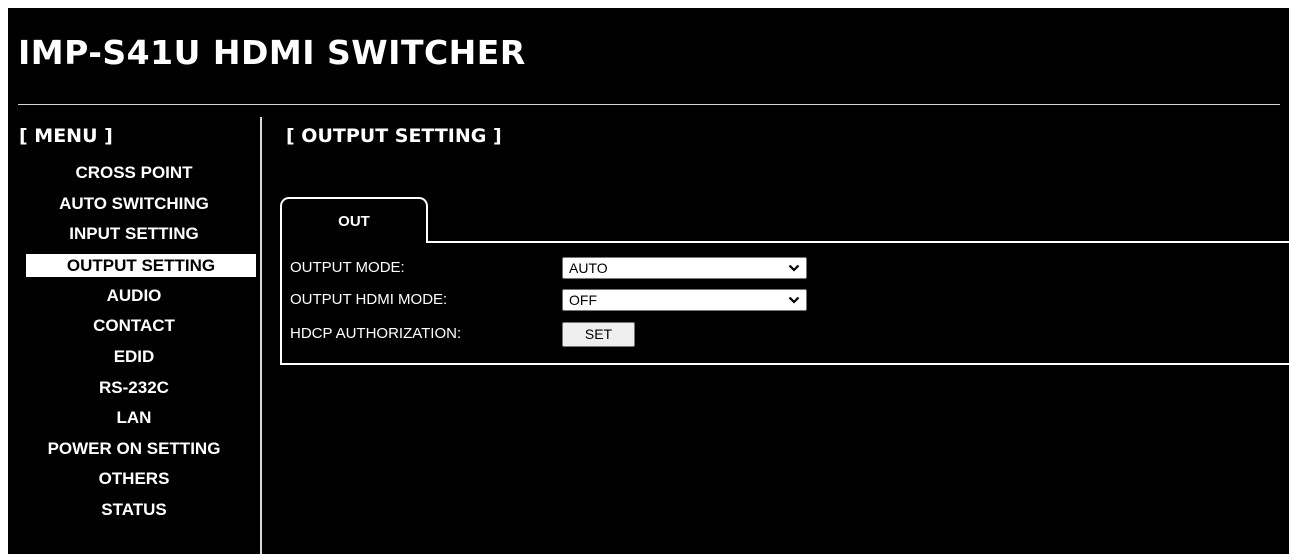  I want to click on output-hdmi-mode-label: OUTPUT HDMI MODE:, so click(369, 299).